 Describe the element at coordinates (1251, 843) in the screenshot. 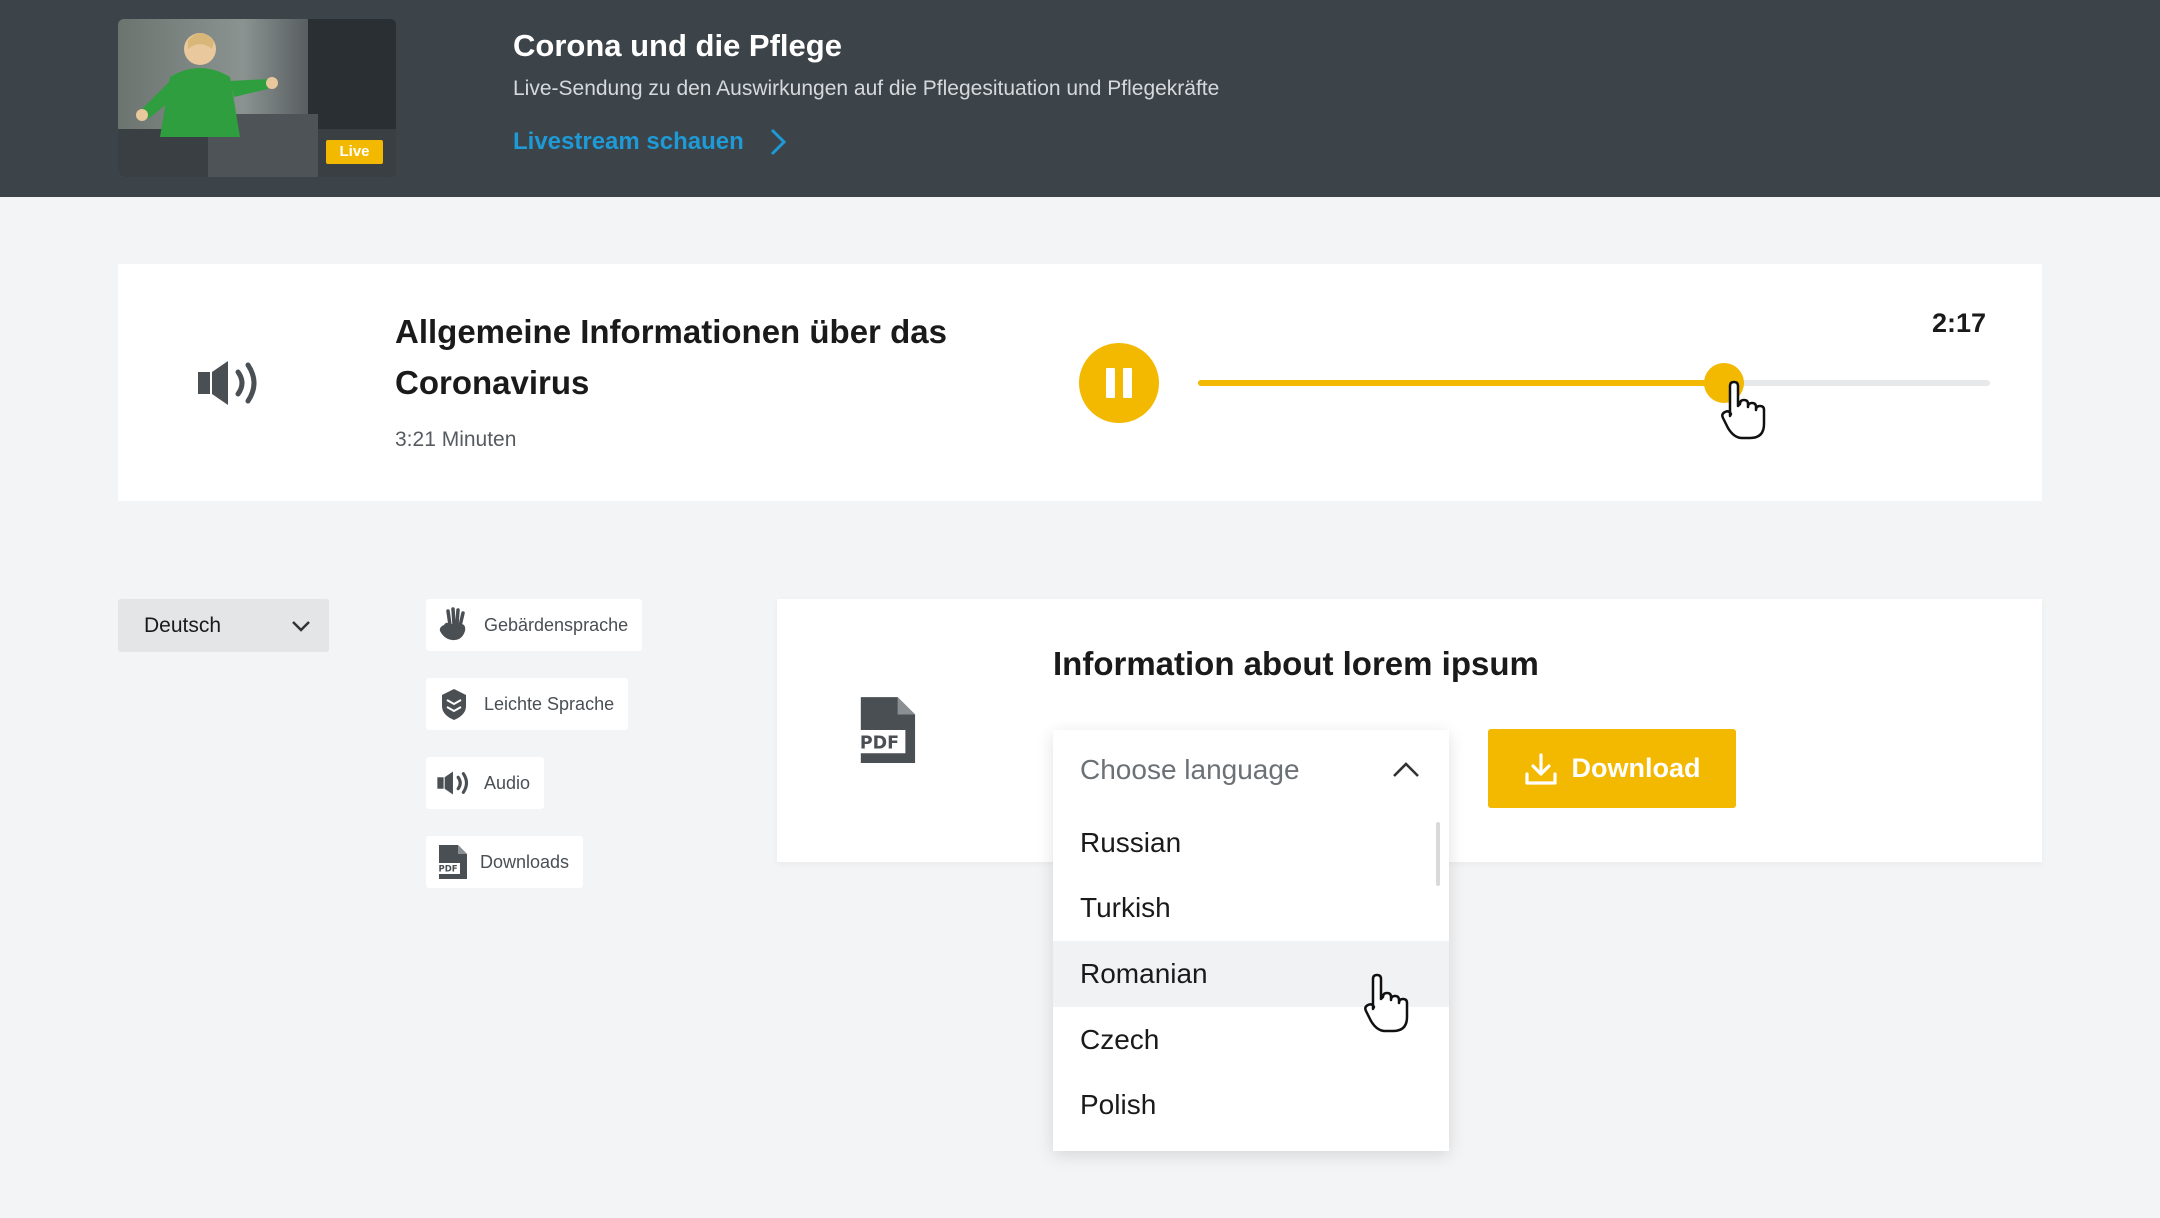

I see `language-option: Russian` at that location.